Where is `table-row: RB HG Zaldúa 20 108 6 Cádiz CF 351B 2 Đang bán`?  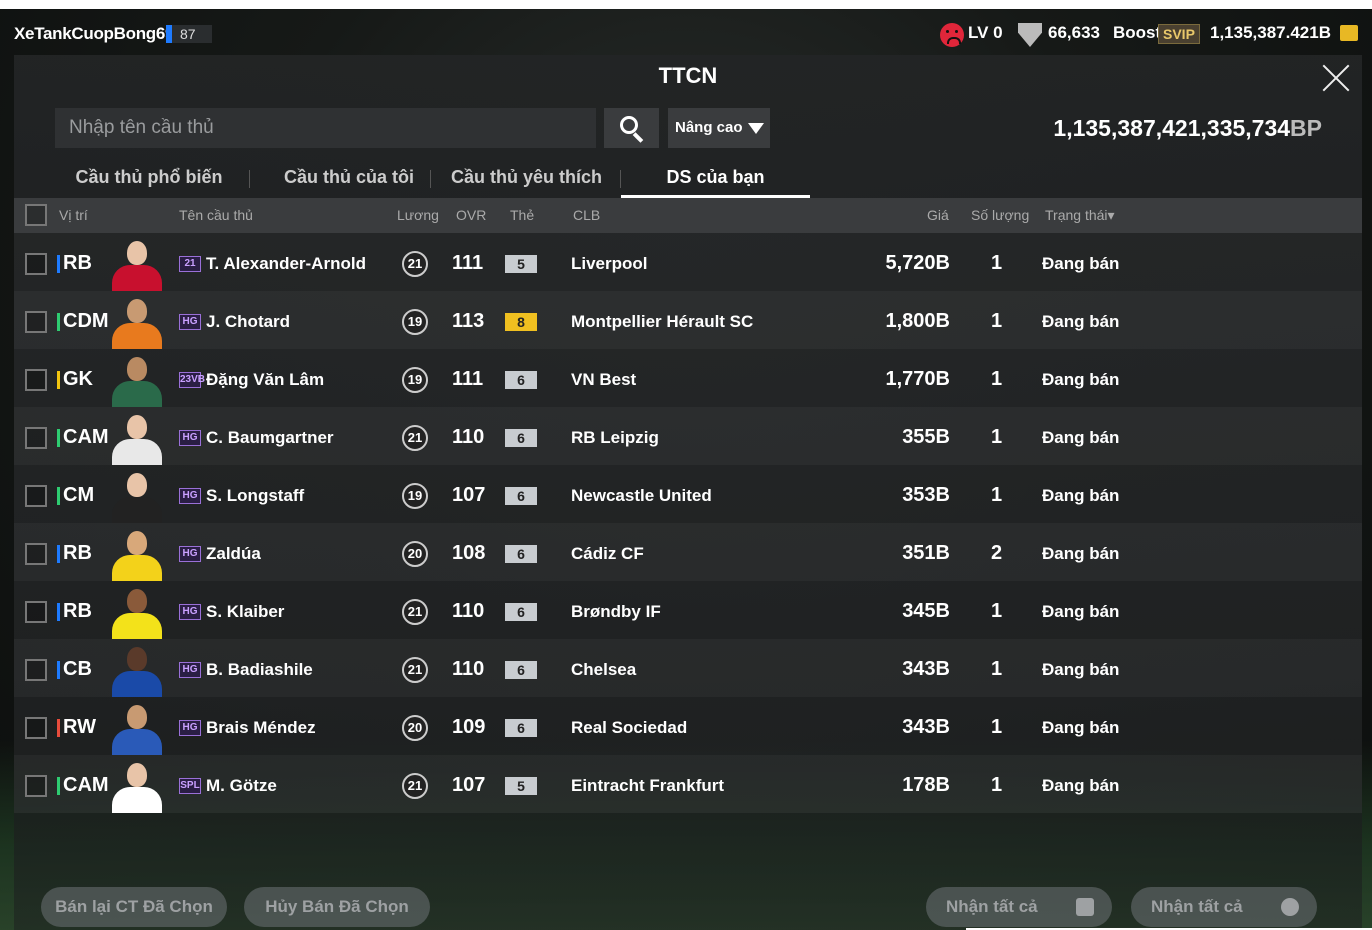
table-row: RB HG Zaldúa 20 108 6 Cádiz CF 351B 2 Đang bán is located at coordinates (688, 552).